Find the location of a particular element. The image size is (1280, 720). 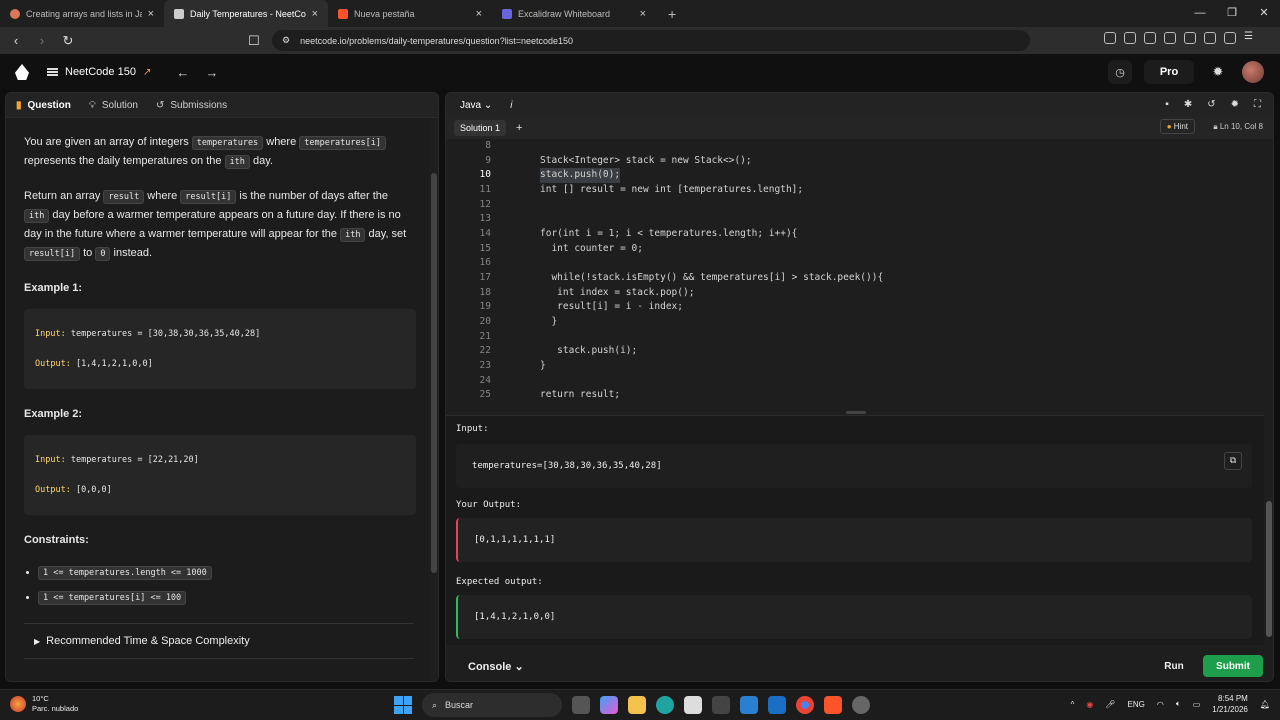

code-line: 8 is located at coordinates (859, 146).